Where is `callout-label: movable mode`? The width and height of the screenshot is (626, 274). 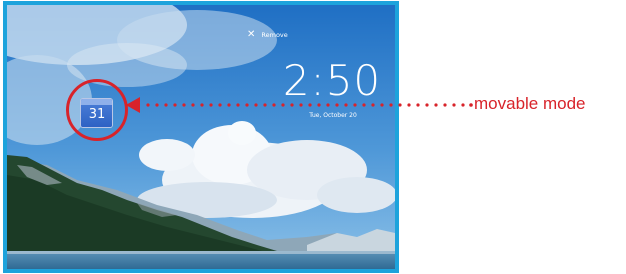 callout-label: movable mode is located at coordinates (530, 103).